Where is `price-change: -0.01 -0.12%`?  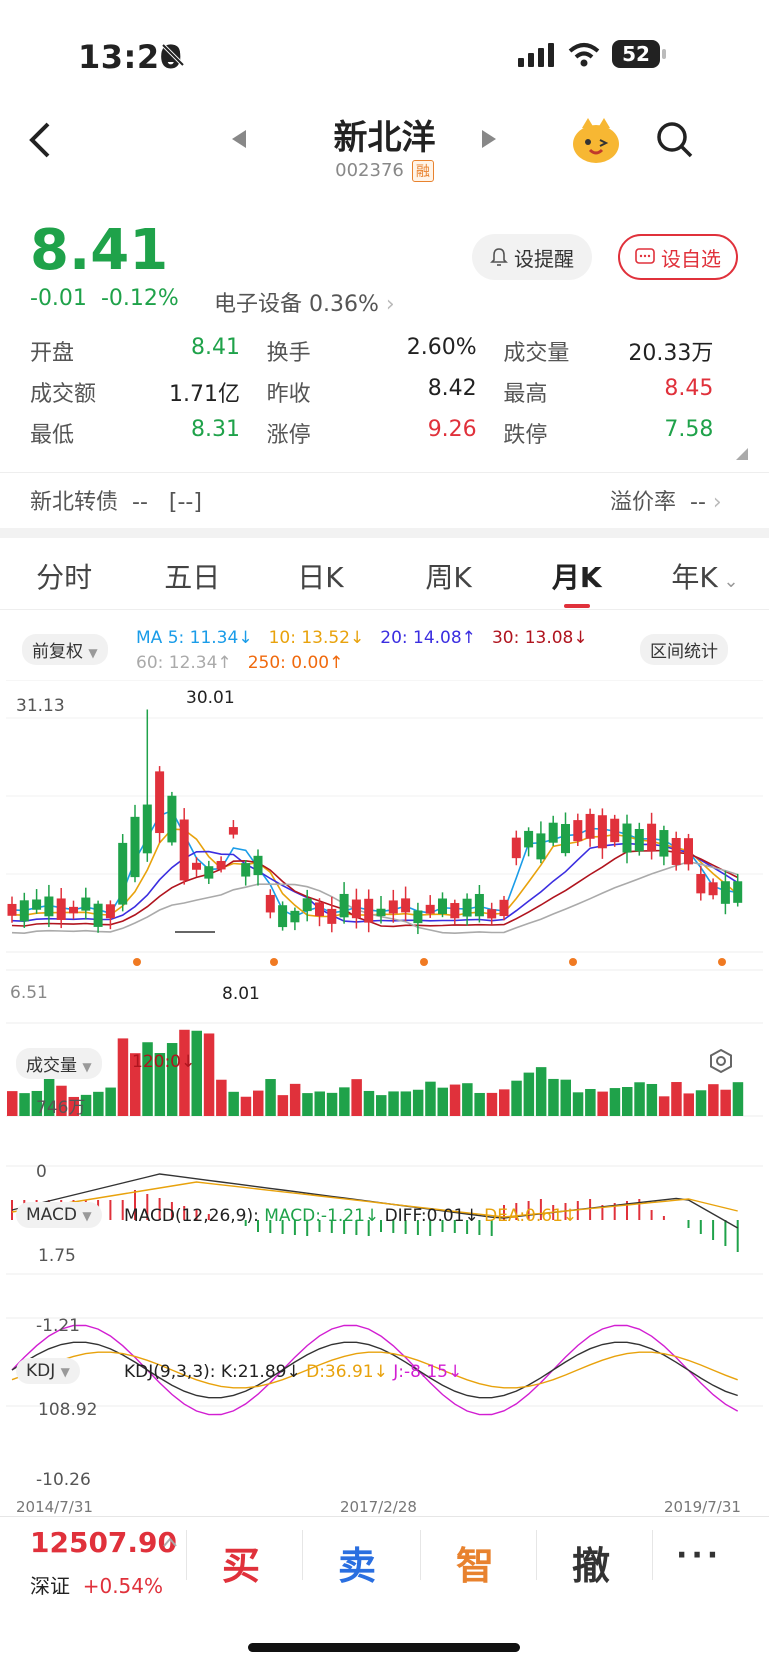
price-change: -0.01 -0.12% is located at coordinates (104, 298).